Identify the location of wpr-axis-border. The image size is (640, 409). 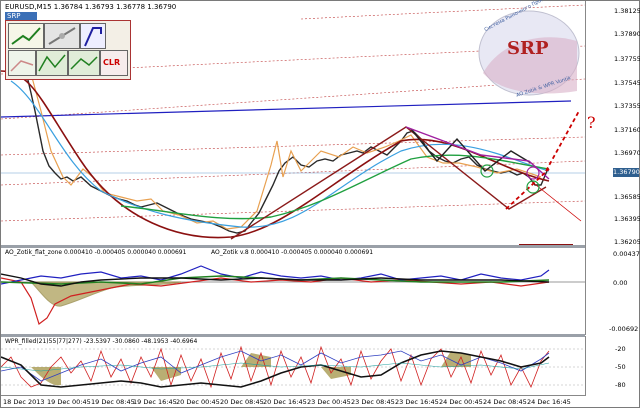
(585, 366).